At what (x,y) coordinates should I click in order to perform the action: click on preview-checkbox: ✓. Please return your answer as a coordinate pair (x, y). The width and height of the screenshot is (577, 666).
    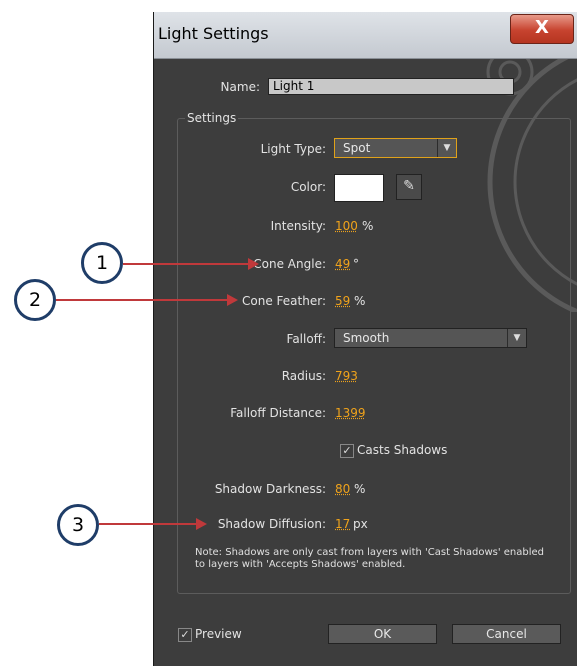
    Looking at the image, I should click on (185, 635).